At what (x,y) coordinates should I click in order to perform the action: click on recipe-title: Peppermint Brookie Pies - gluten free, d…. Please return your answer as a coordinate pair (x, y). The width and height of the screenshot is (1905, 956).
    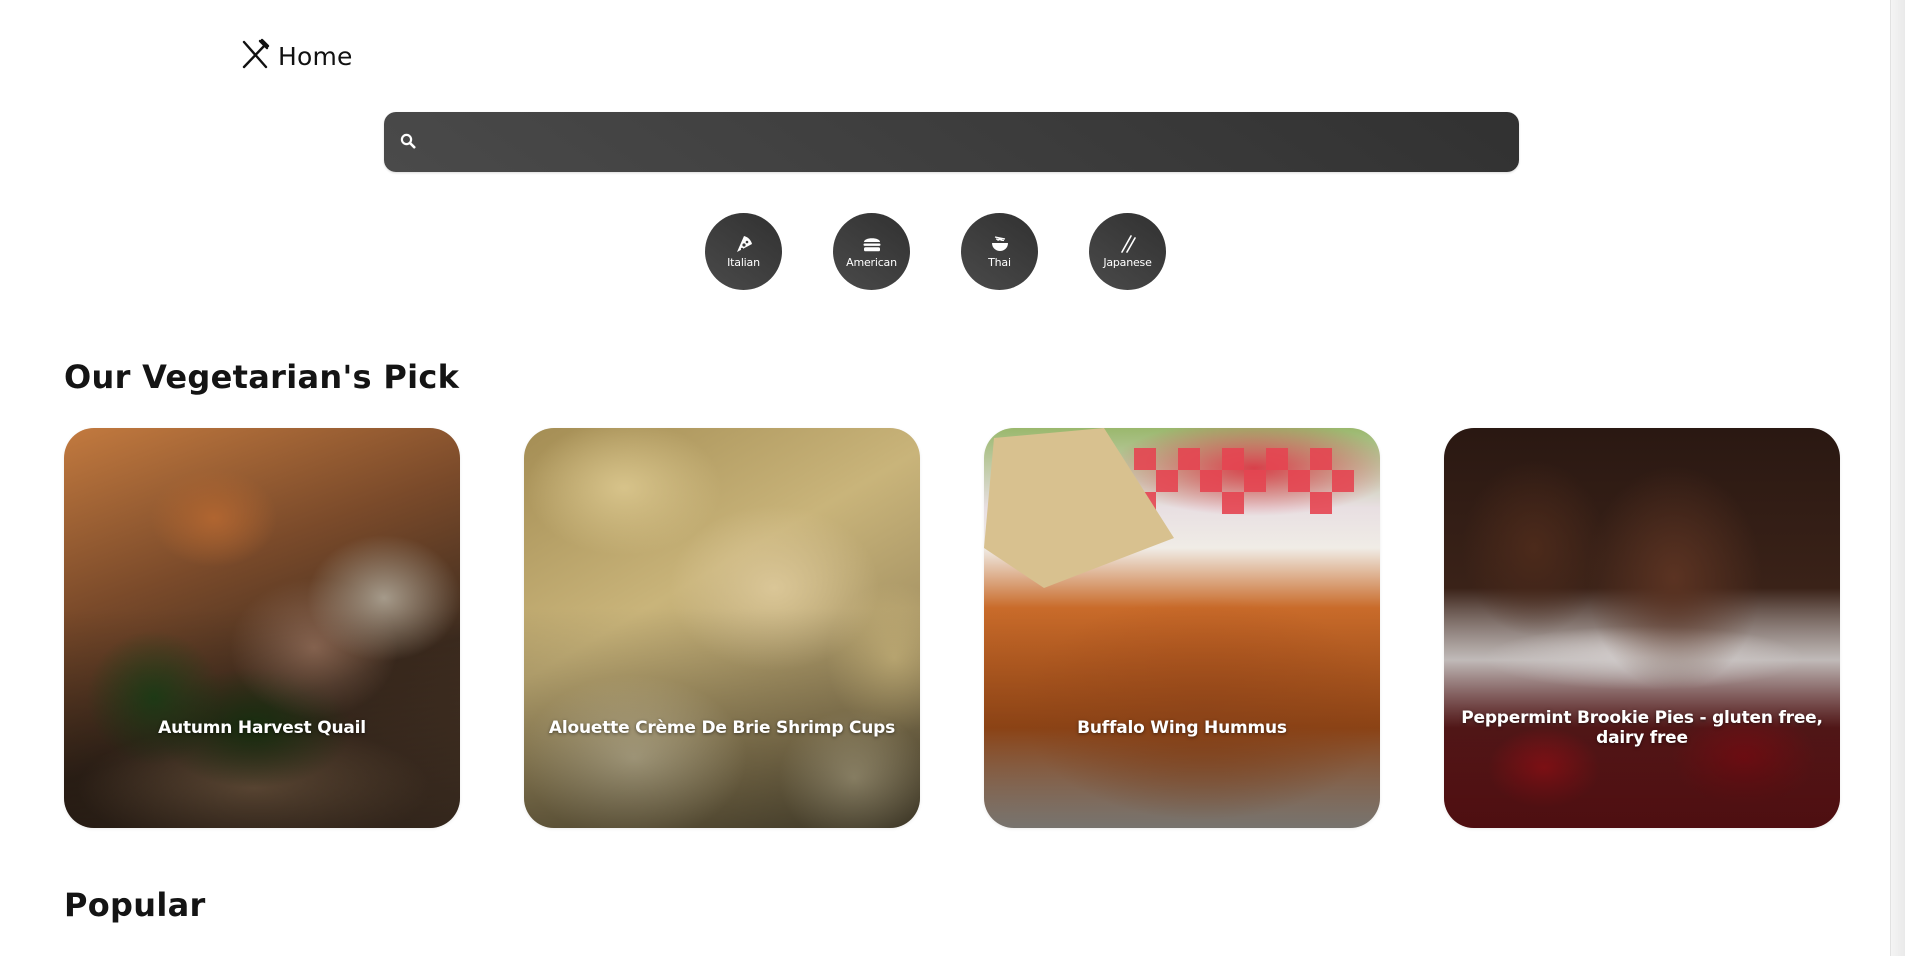
    Looking at the image, I should click on (1642, 728).